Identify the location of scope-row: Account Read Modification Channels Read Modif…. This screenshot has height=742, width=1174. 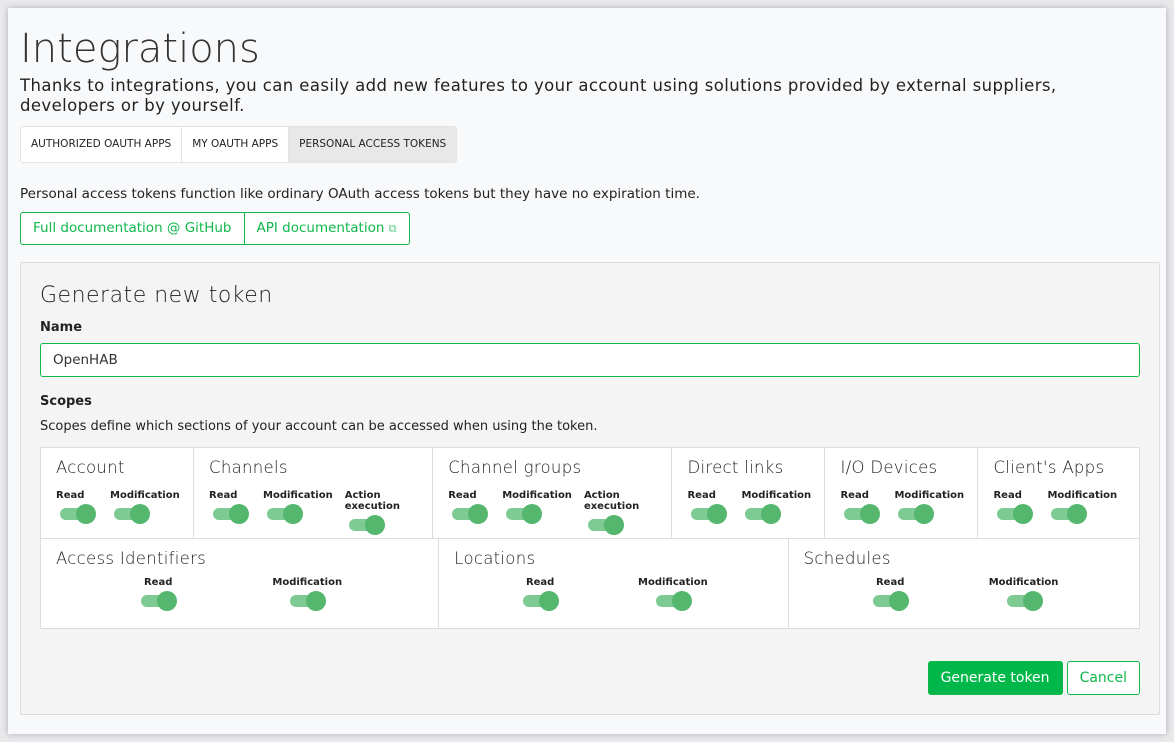
(590, 493).